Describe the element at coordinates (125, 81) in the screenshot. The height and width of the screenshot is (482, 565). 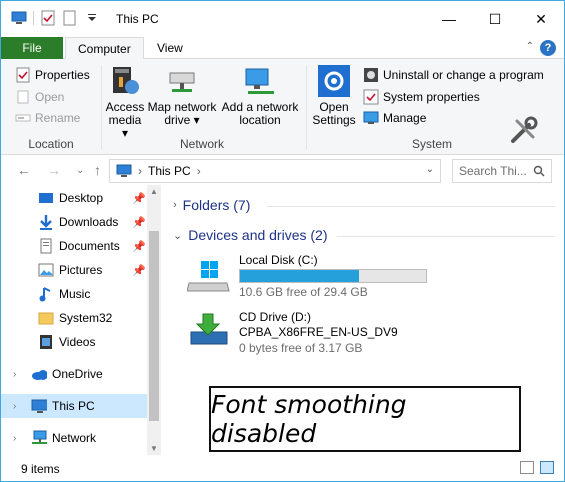
I see `media-icon` at that location.